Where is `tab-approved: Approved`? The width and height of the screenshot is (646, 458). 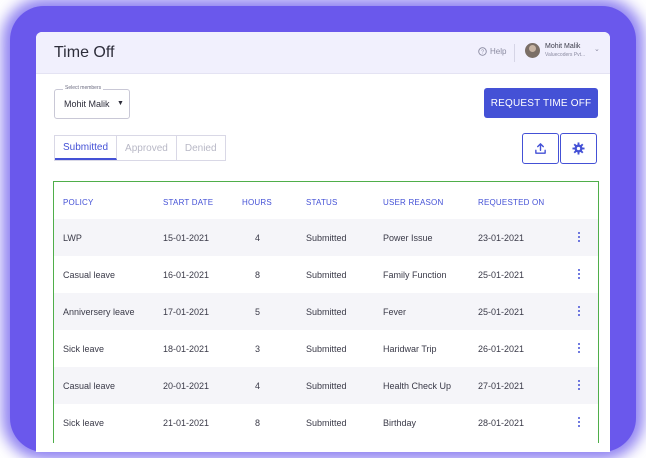 tab-approved: Approved is located at coordinates (147, 148).